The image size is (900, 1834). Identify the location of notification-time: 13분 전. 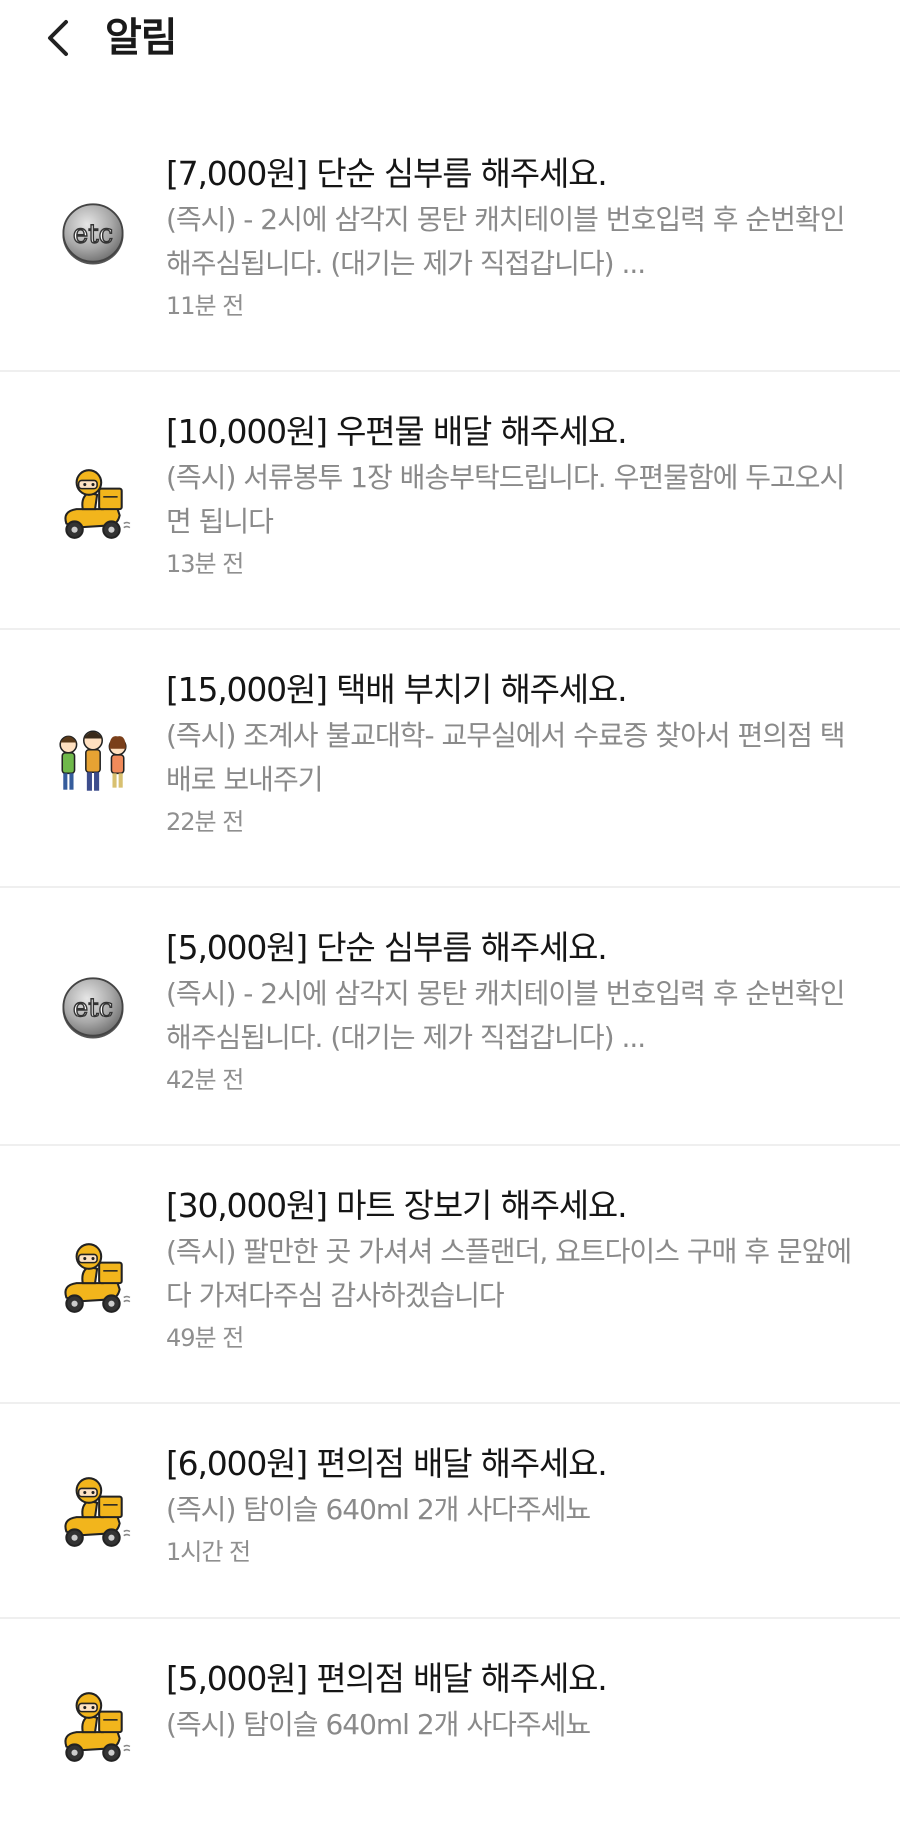
(205, 564).